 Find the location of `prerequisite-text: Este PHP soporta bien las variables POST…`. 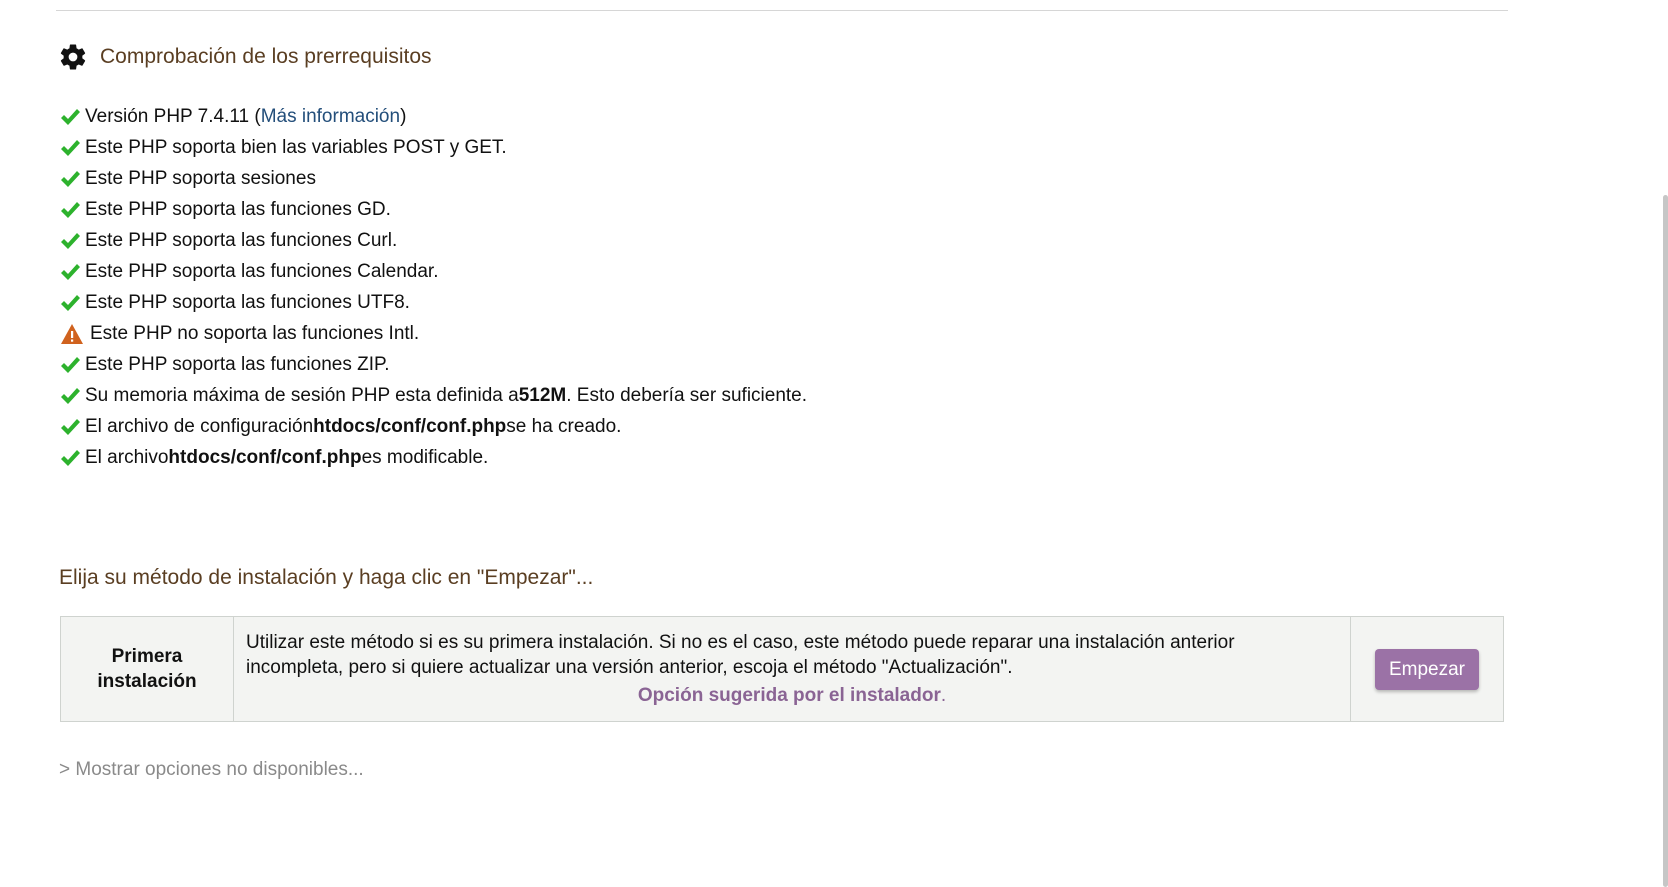

prerequisite-text: Este PHP soporta bien las variables POST… is located at coordinates (296, 147).